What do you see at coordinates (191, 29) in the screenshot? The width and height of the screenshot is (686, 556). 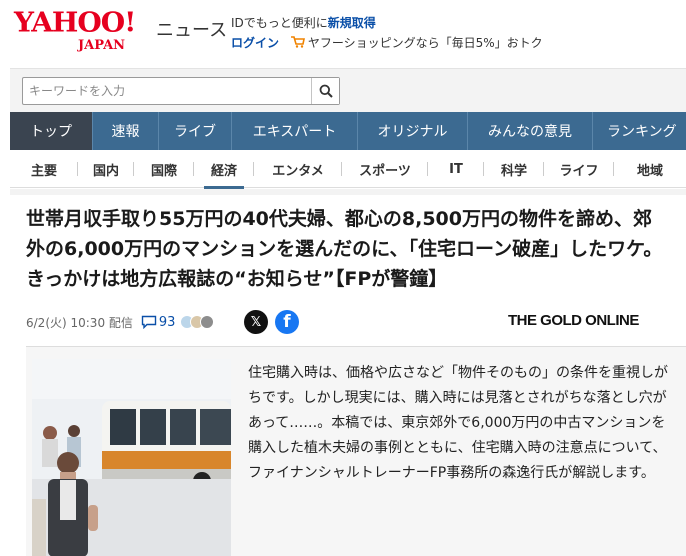 I see `section-label: ニュース` at bounding box center [191, 29].